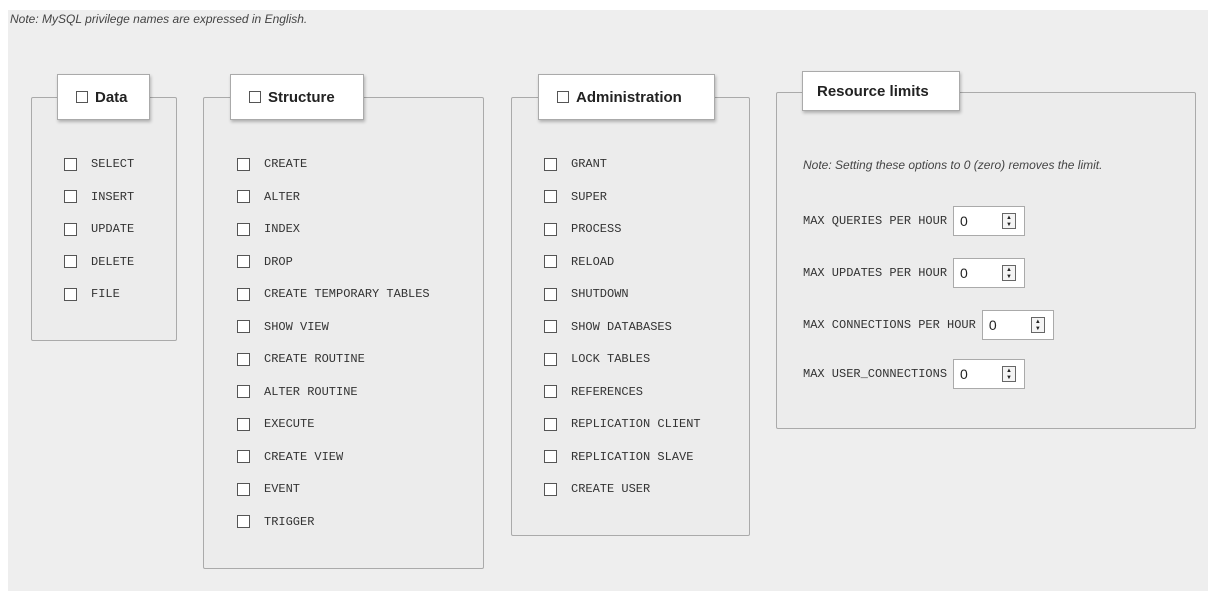 The height and width of the screenshot is (591, 1213). I want to click on privilege-item: CREATE USER, so click(622, 489).